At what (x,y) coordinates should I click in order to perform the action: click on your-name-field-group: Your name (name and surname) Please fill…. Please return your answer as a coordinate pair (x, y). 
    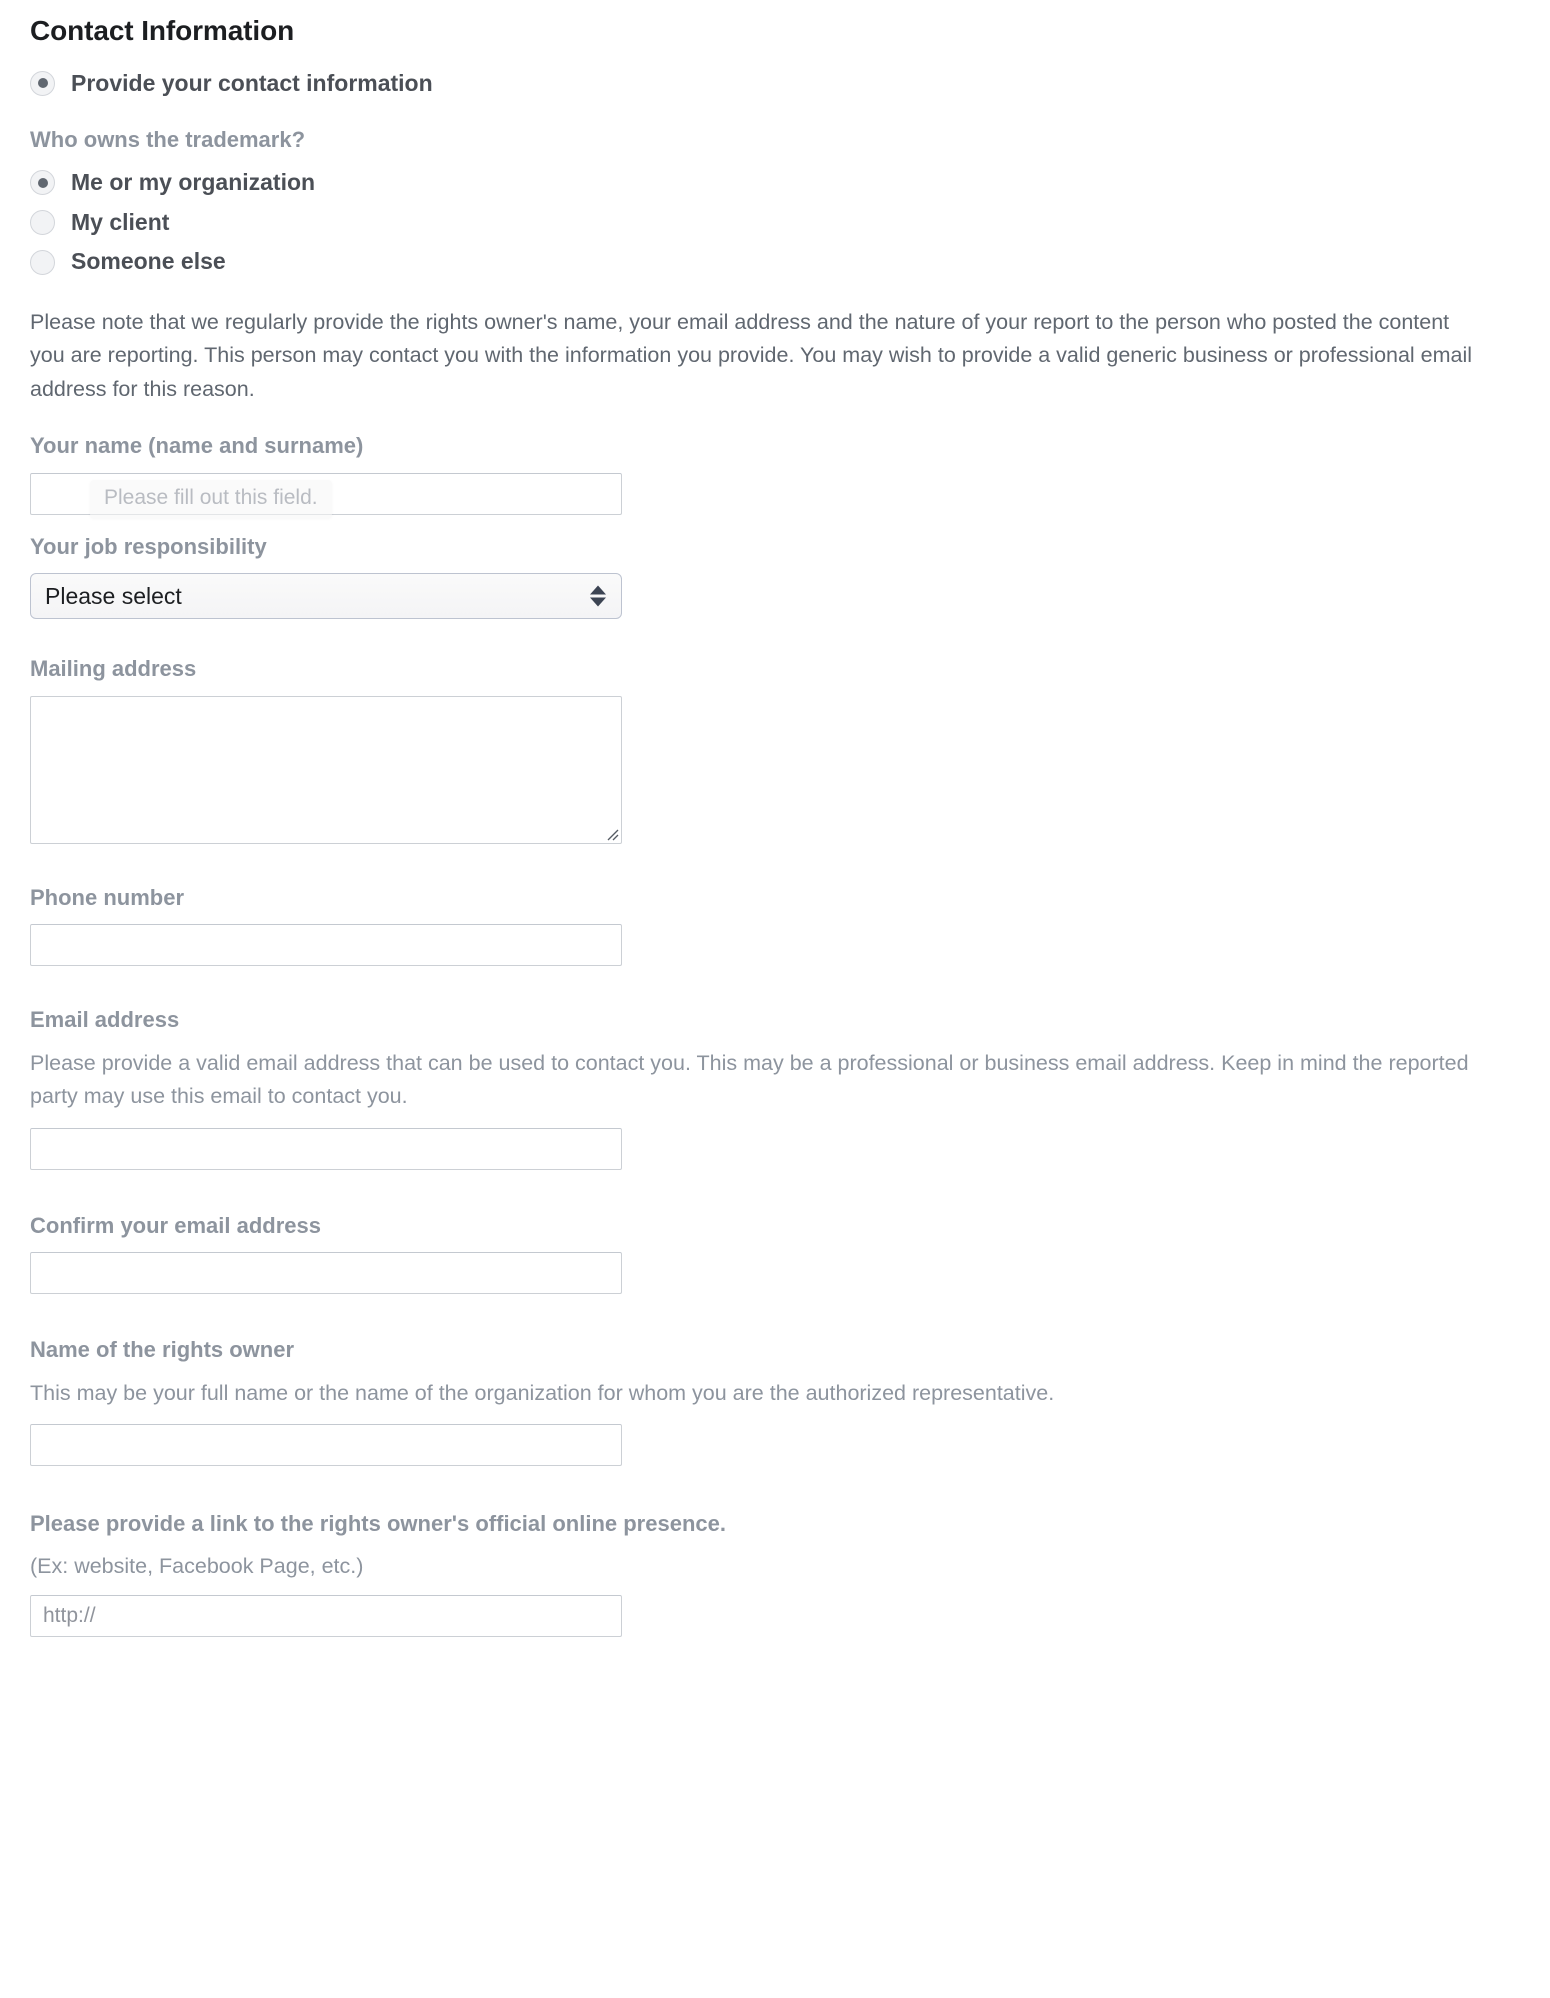
    Looking at the image, I should click on (775, 475).